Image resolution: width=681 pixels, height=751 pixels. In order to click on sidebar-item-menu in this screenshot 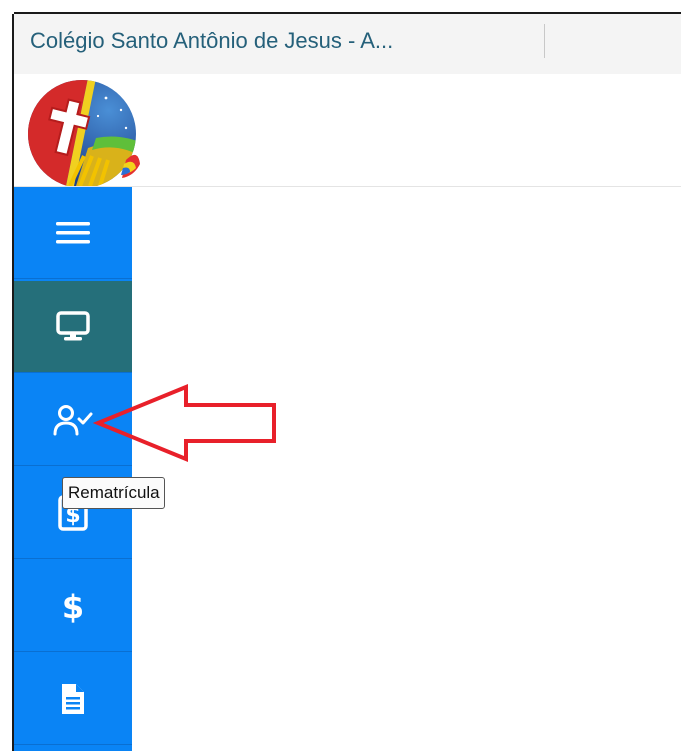, I will do `click(73, 233)`.